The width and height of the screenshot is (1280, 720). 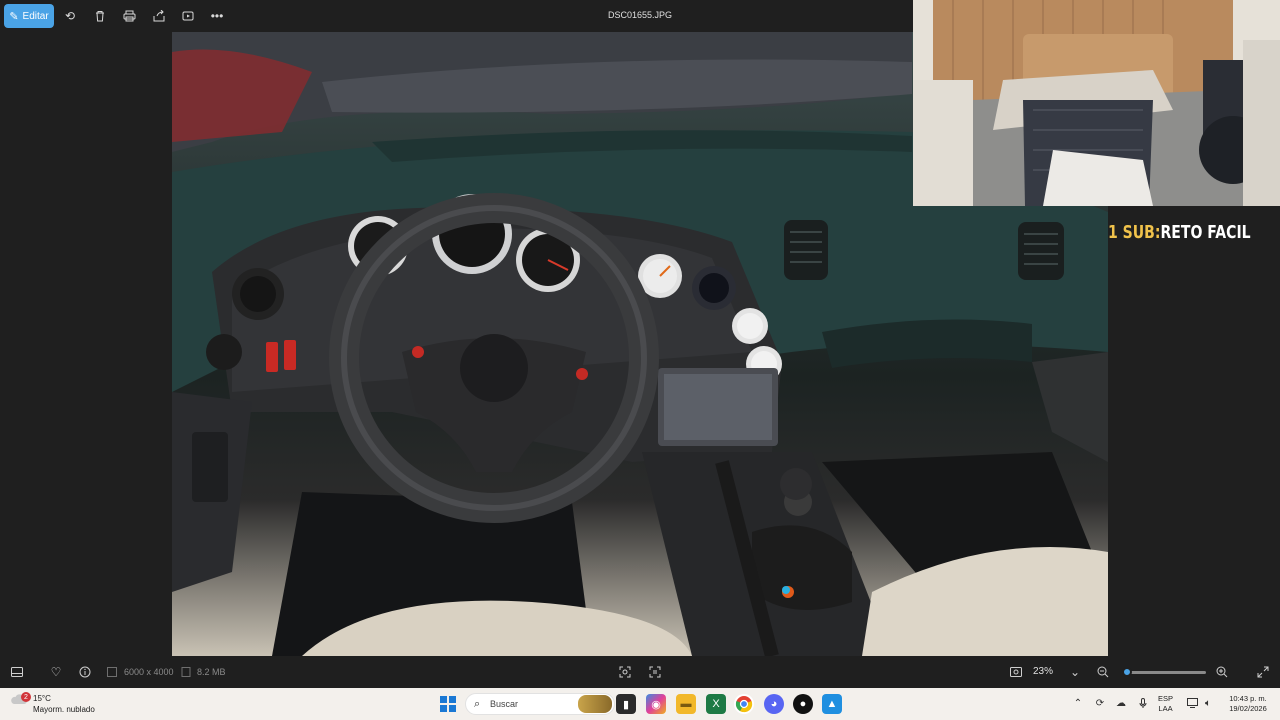 I want to click on language-top: ESP, so click(x=1166, y=698).